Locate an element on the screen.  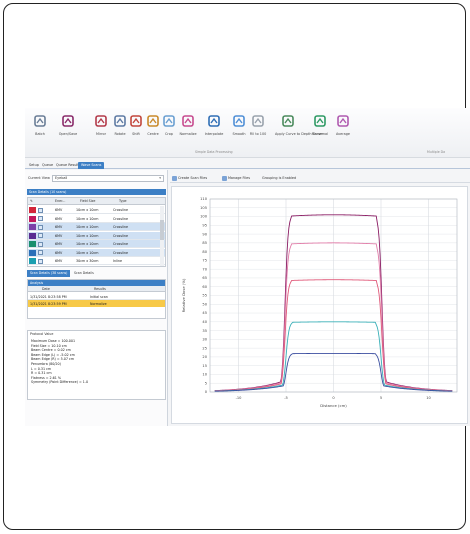
mirror-icon is located at coordinates (101, 121).